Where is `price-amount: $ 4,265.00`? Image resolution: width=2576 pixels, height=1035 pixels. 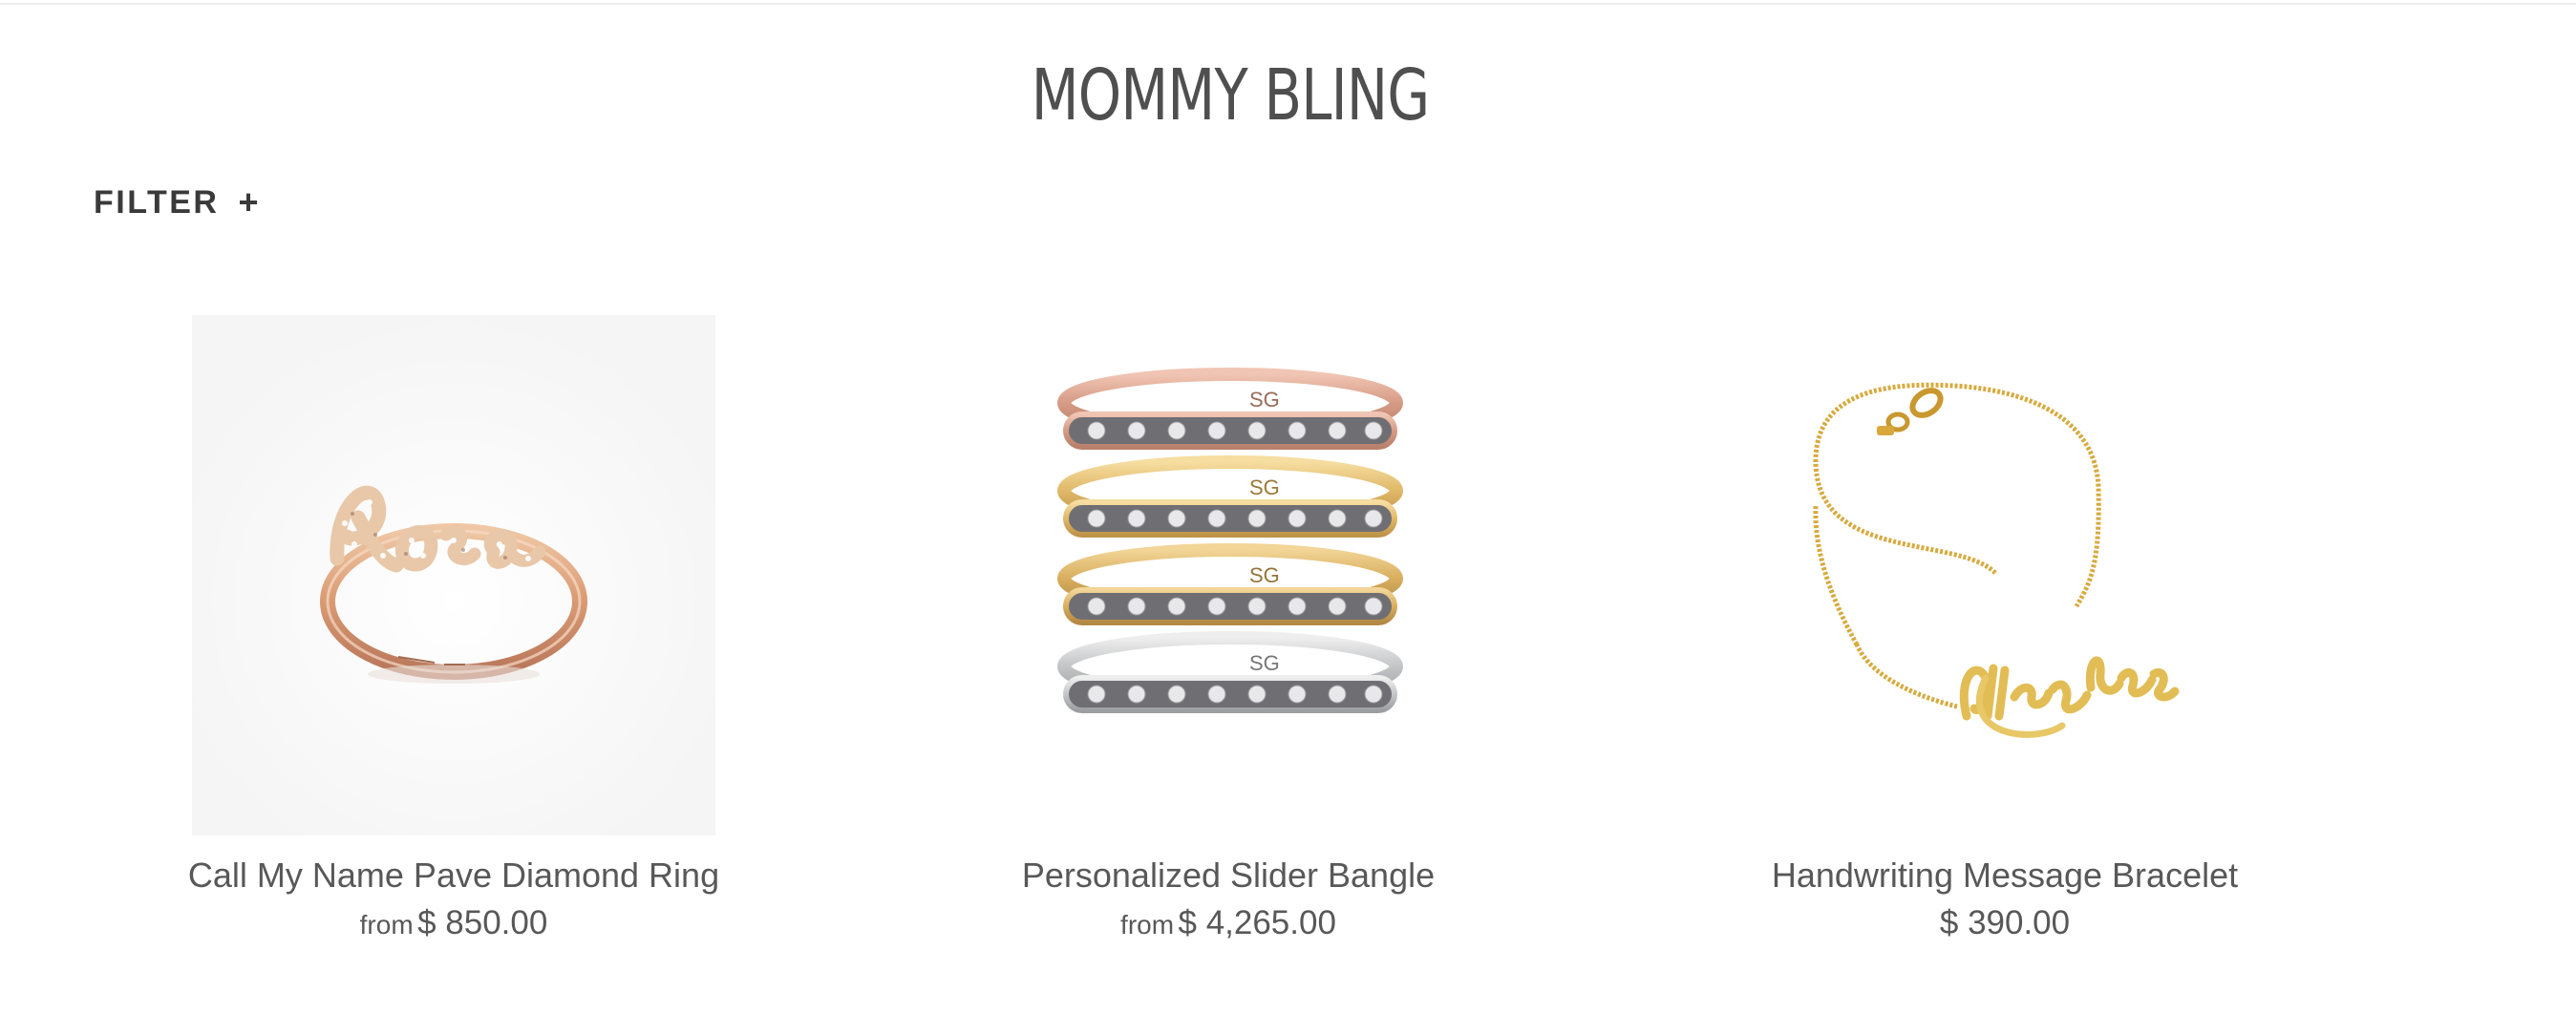
price-amount: $ 4,265.00 is located at coordinates (1257, 922).